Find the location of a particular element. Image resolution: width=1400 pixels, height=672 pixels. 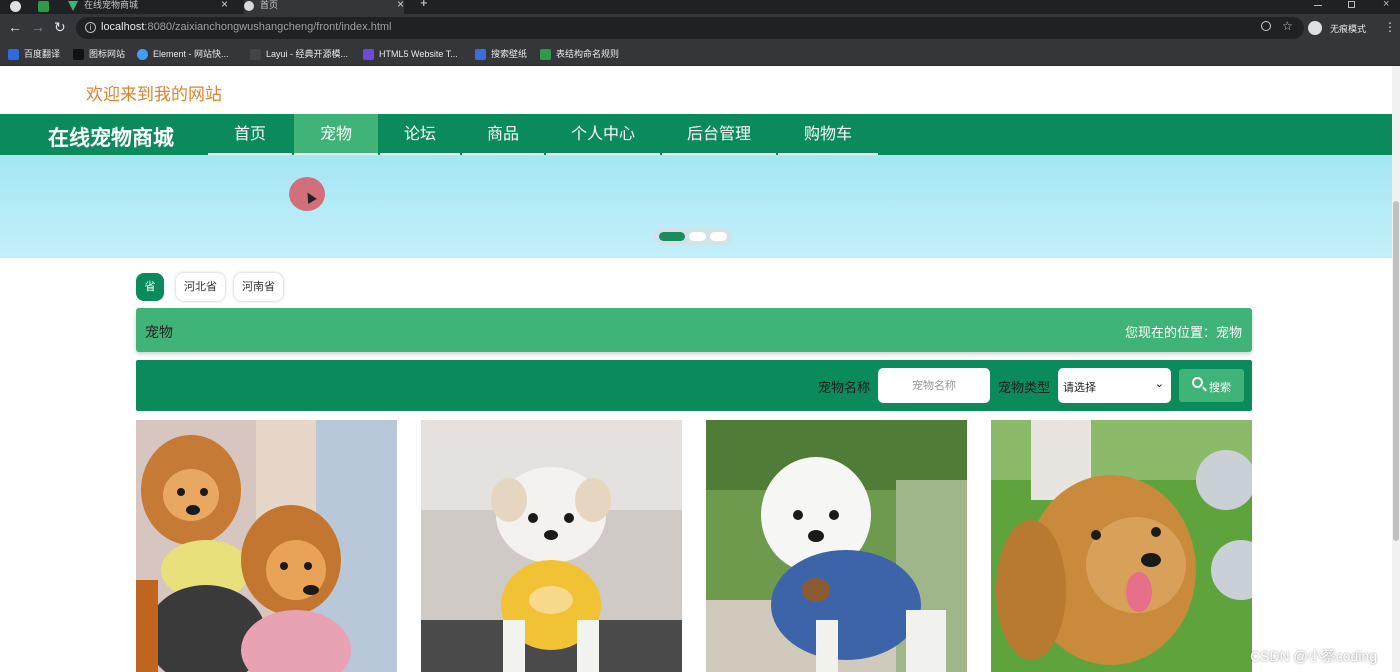

carousel-indicators is located at coordinates (693, 236).